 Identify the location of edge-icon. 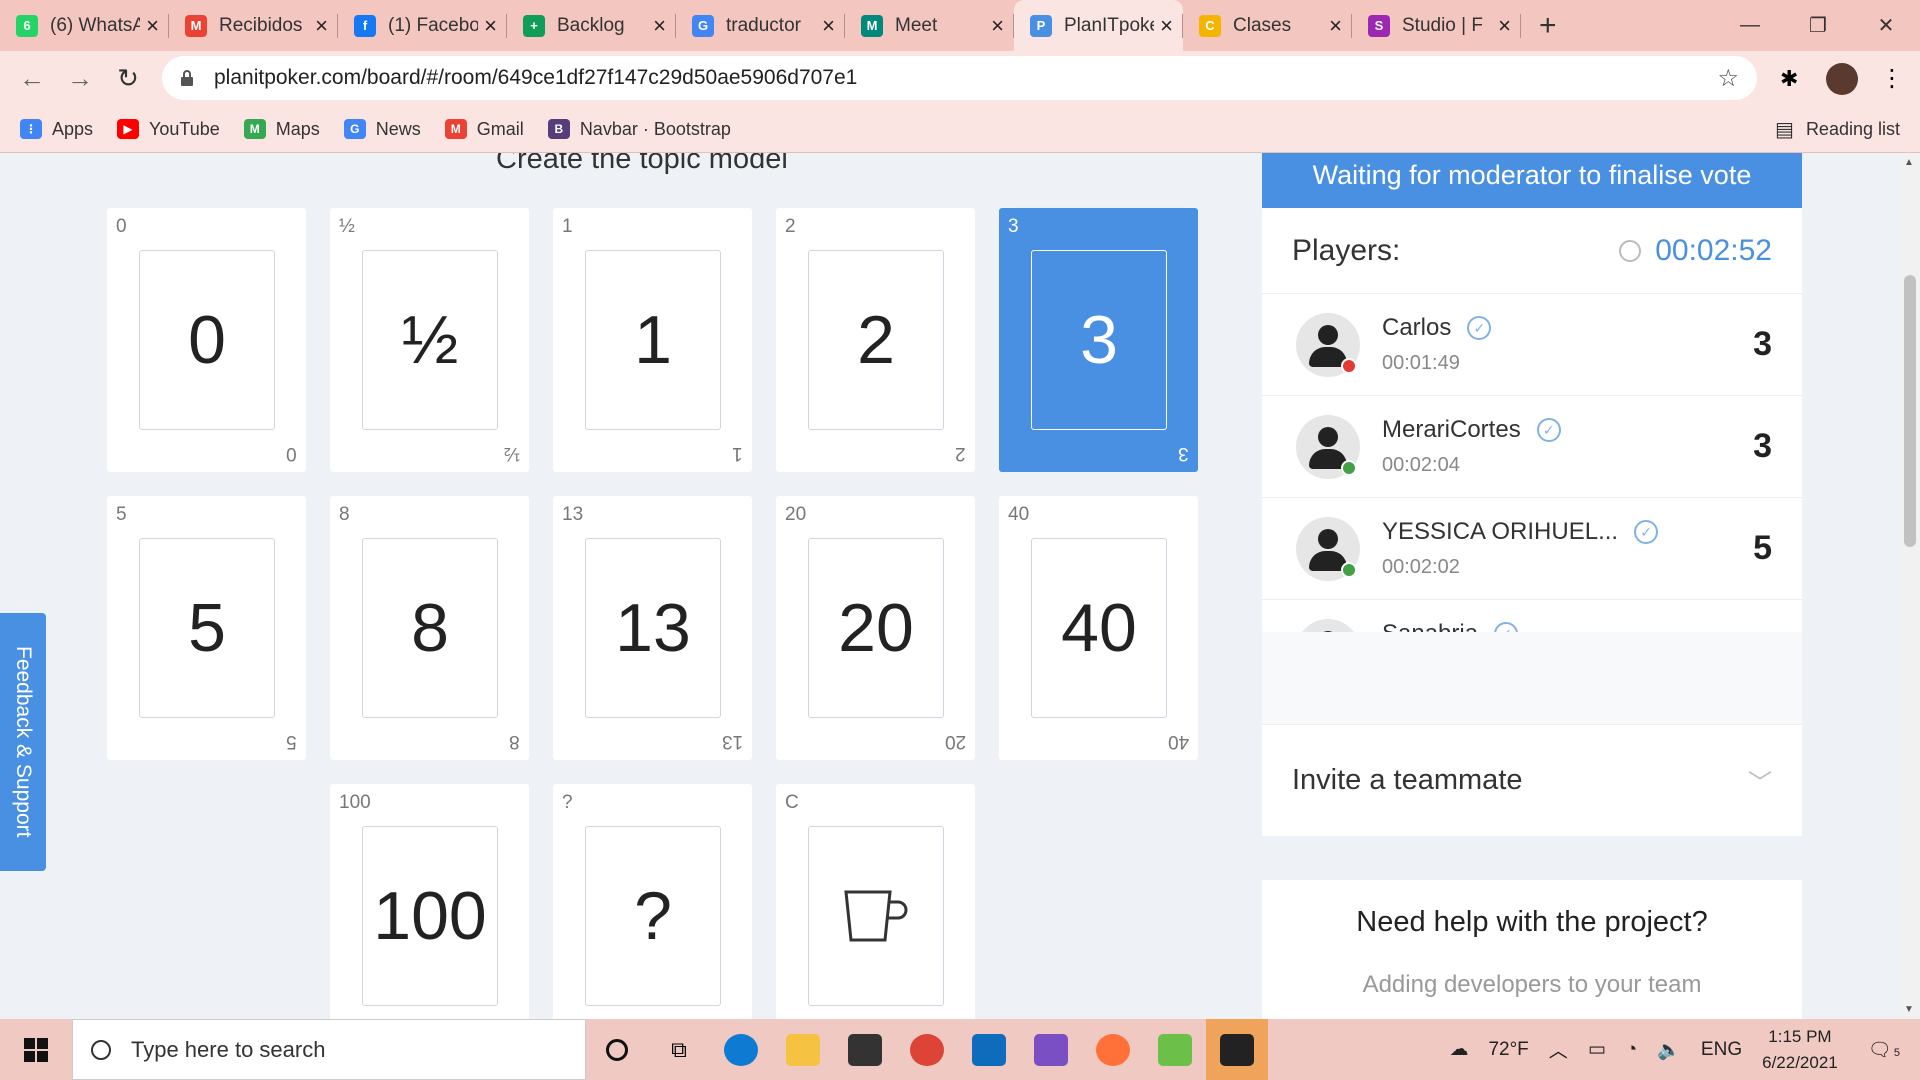
(741, 1049).